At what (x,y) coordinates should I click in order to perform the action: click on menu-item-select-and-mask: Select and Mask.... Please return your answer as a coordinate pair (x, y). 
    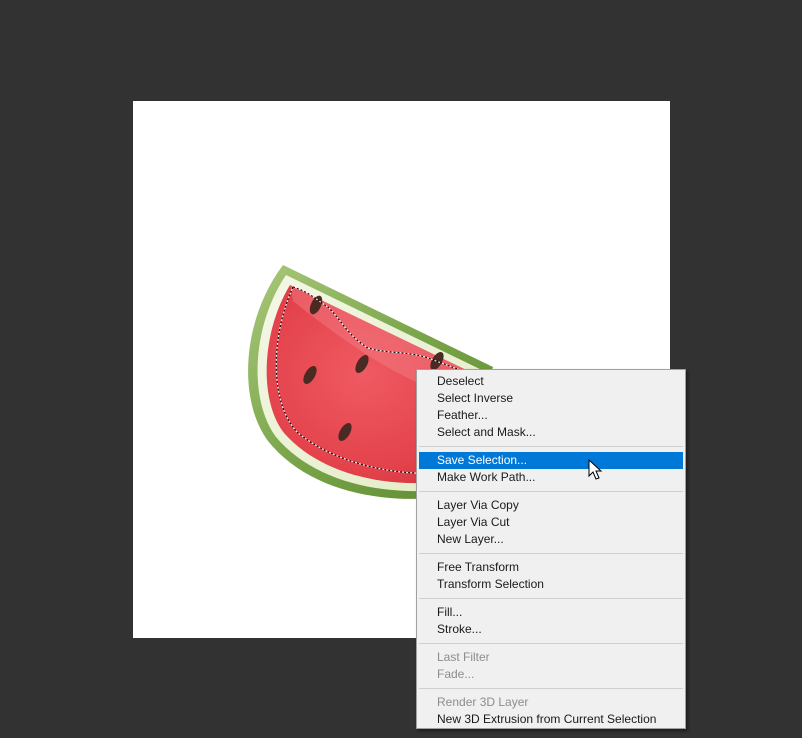
    Looking at the image, I should click on (551, 432).